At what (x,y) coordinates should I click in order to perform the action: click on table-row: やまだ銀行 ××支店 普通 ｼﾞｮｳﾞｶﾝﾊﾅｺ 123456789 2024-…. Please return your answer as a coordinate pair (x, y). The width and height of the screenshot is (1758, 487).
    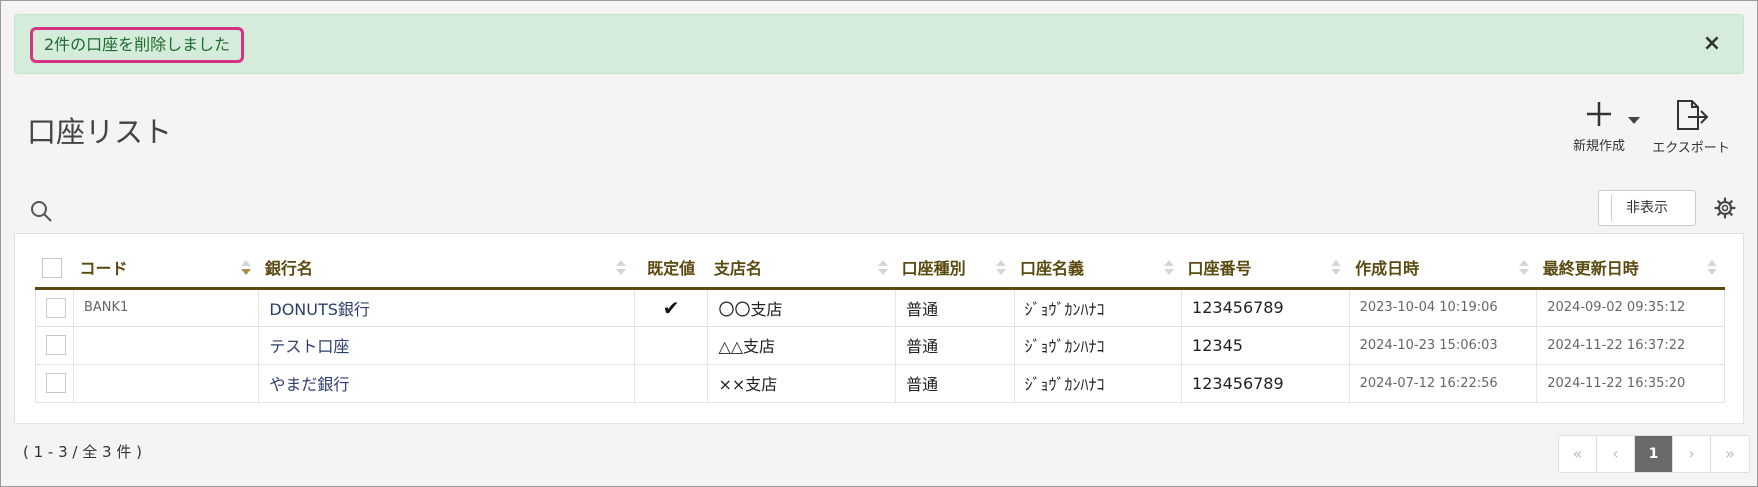
    Looking at the image, I should click on (880, 383).